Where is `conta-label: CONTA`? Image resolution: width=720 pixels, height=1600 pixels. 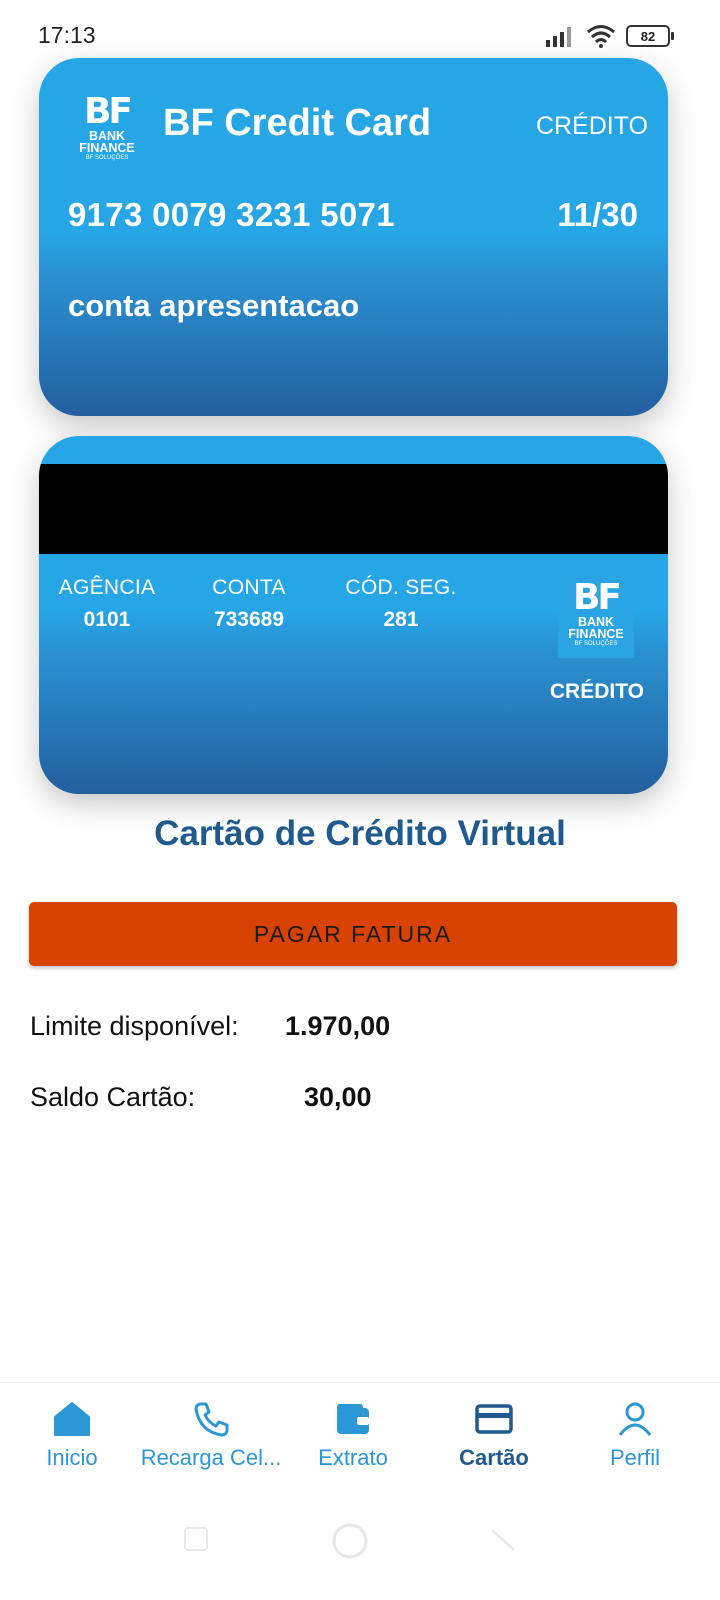
conta-label: CONTA is located at coordinates (249, 587).